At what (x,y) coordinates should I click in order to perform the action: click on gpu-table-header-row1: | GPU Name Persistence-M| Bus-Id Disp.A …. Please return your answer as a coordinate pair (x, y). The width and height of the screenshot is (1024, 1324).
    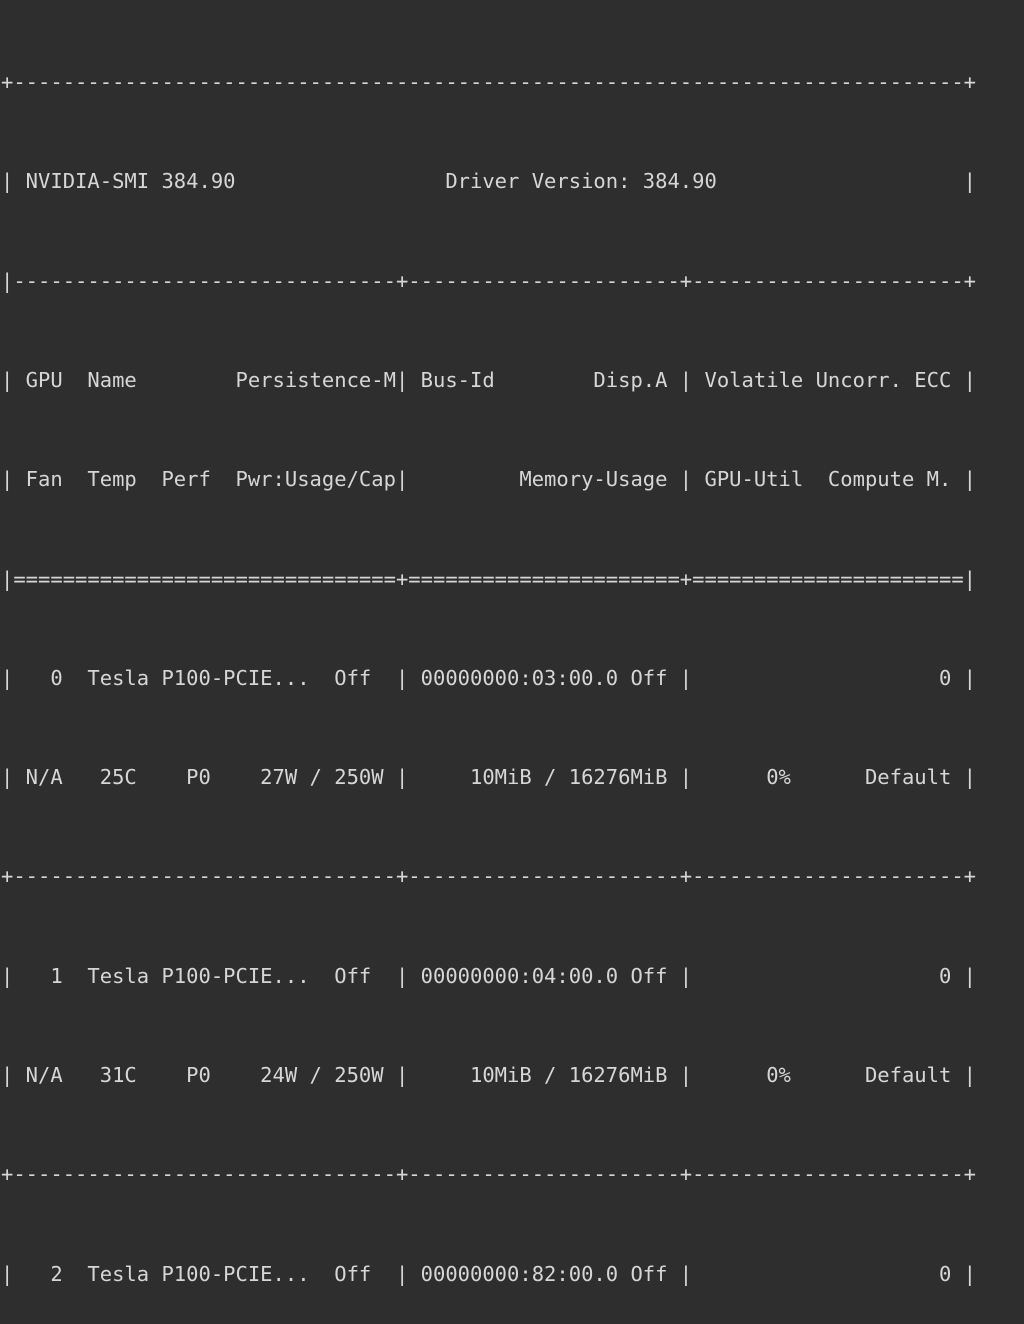
    Looking at the image, I should click on (489, 380).